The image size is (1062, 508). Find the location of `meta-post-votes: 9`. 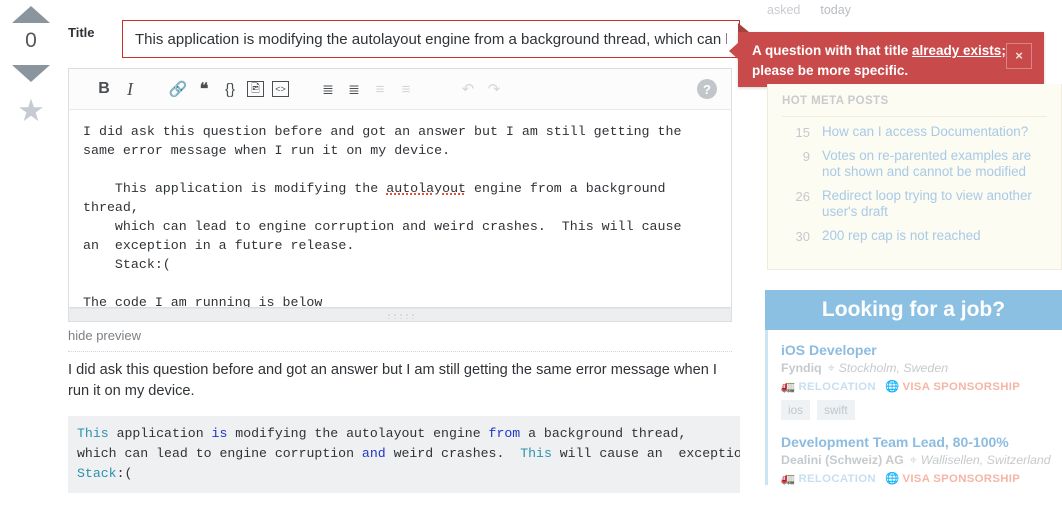

meta-post-votes: 9 is located at coordinates (806, 156).